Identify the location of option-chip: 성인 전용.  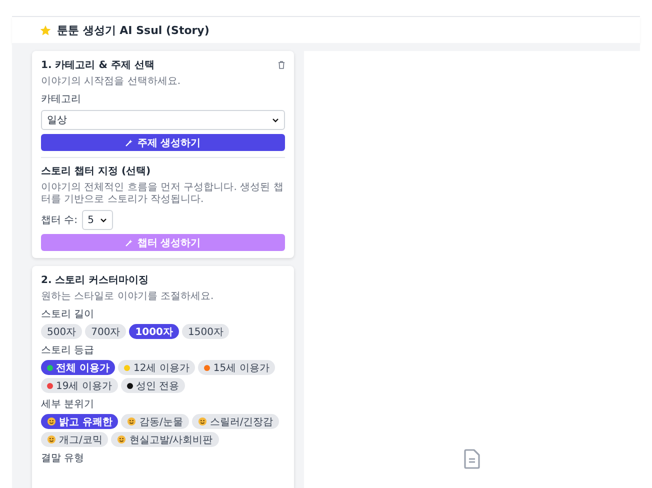
(153, 385).